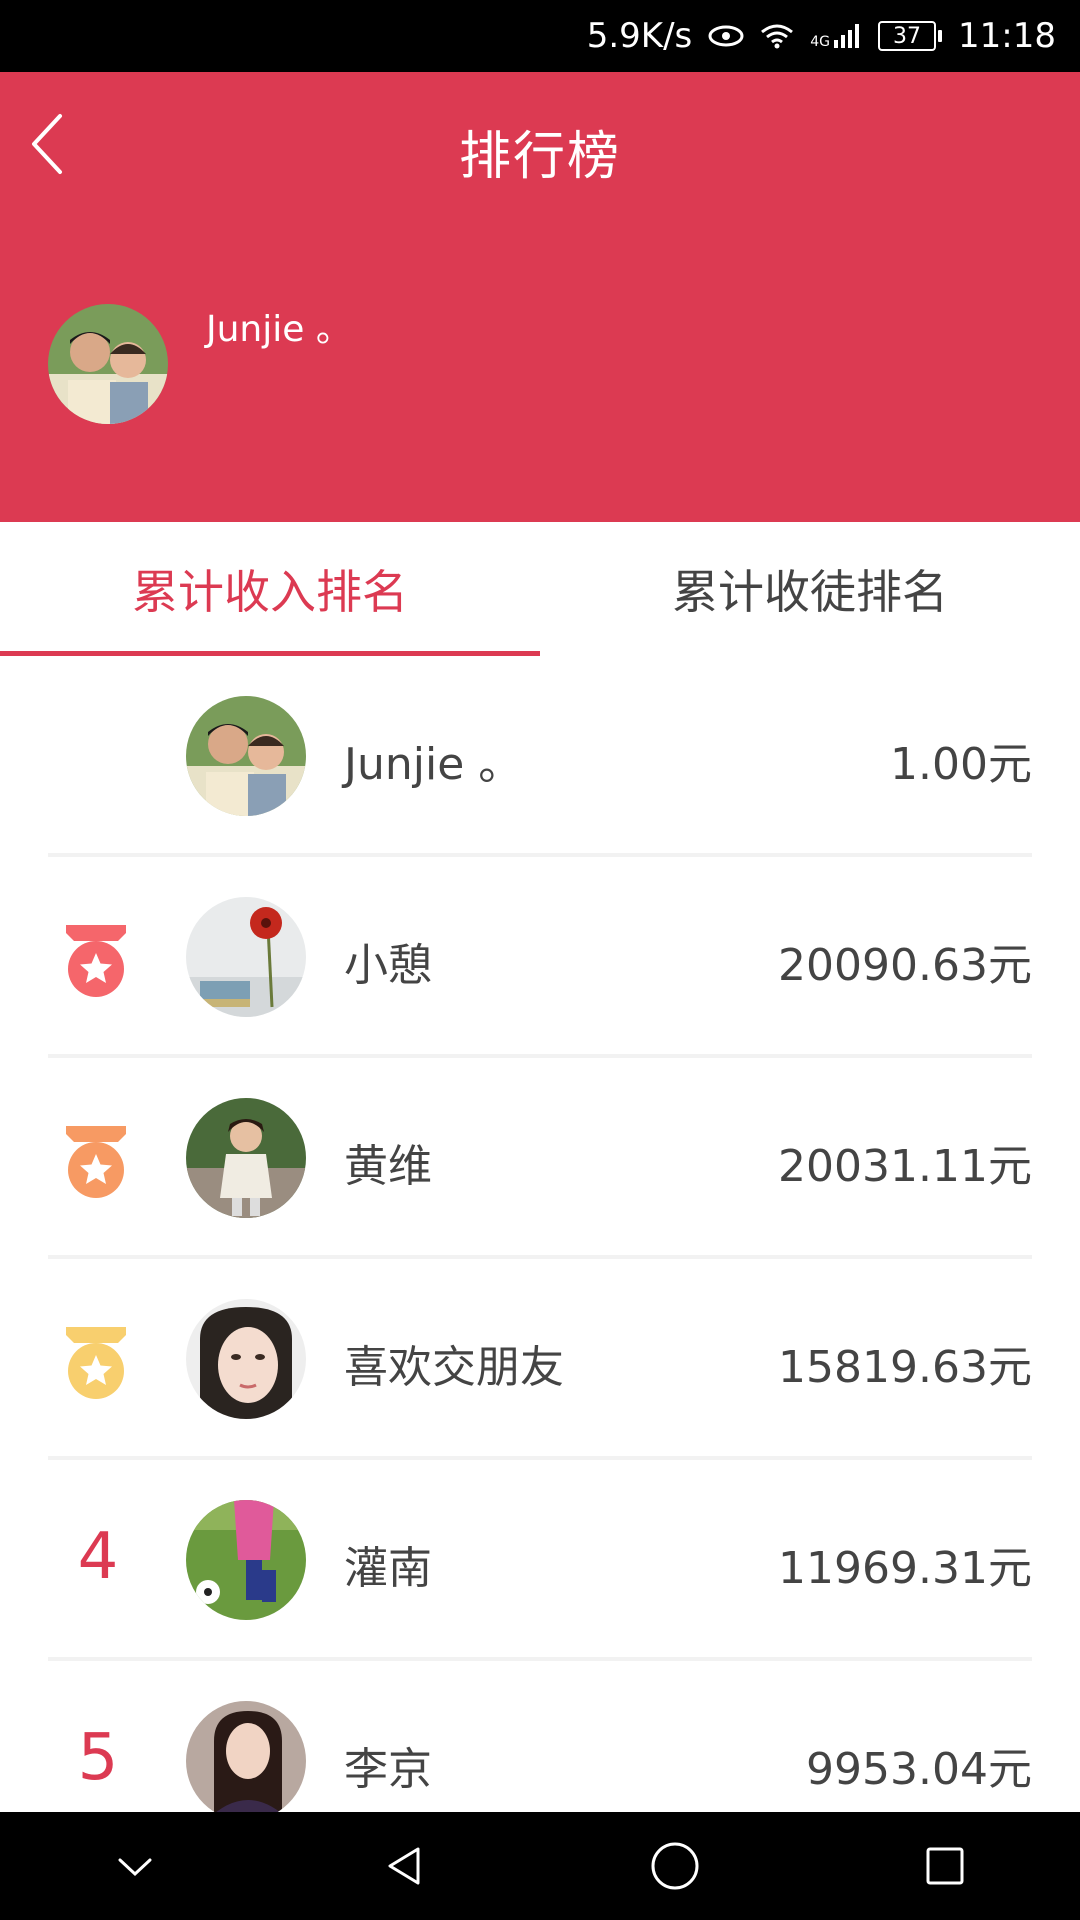 This screenshot has width=1080, height=1920. What do you see at coordinates (905, 1367) in the screenshot?
I see `income-amount: 15819.63元` at bounding box center [905, 1367].